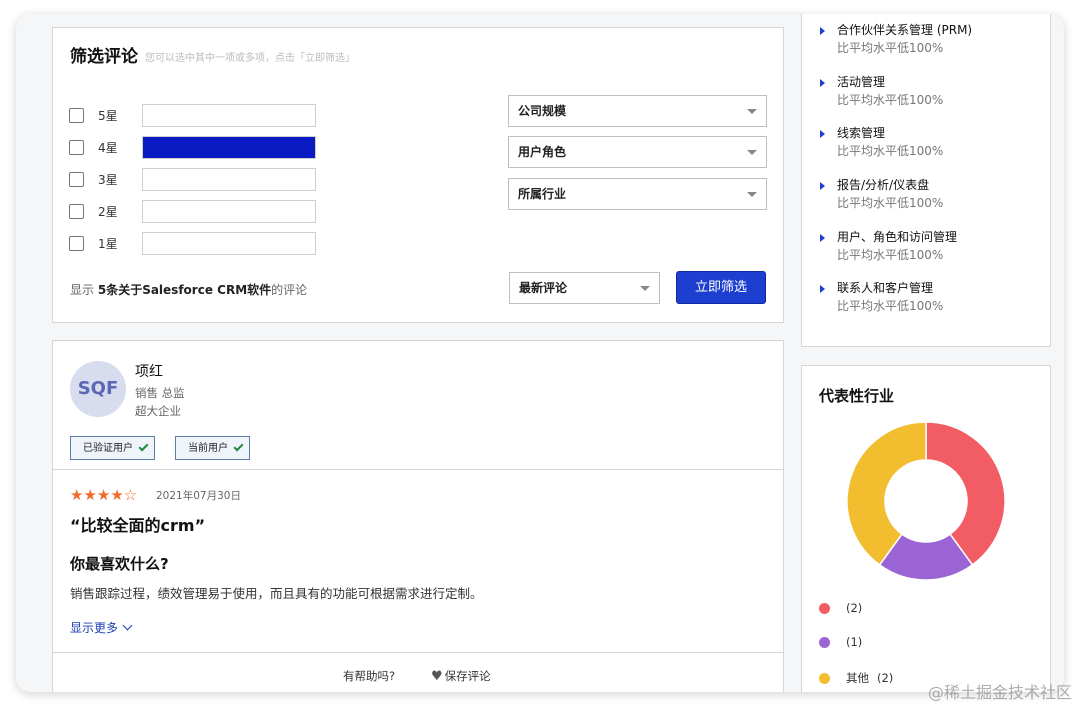 The image size is (1080, 707). I want to click on rating-4-checkbox, so click(76, 147).